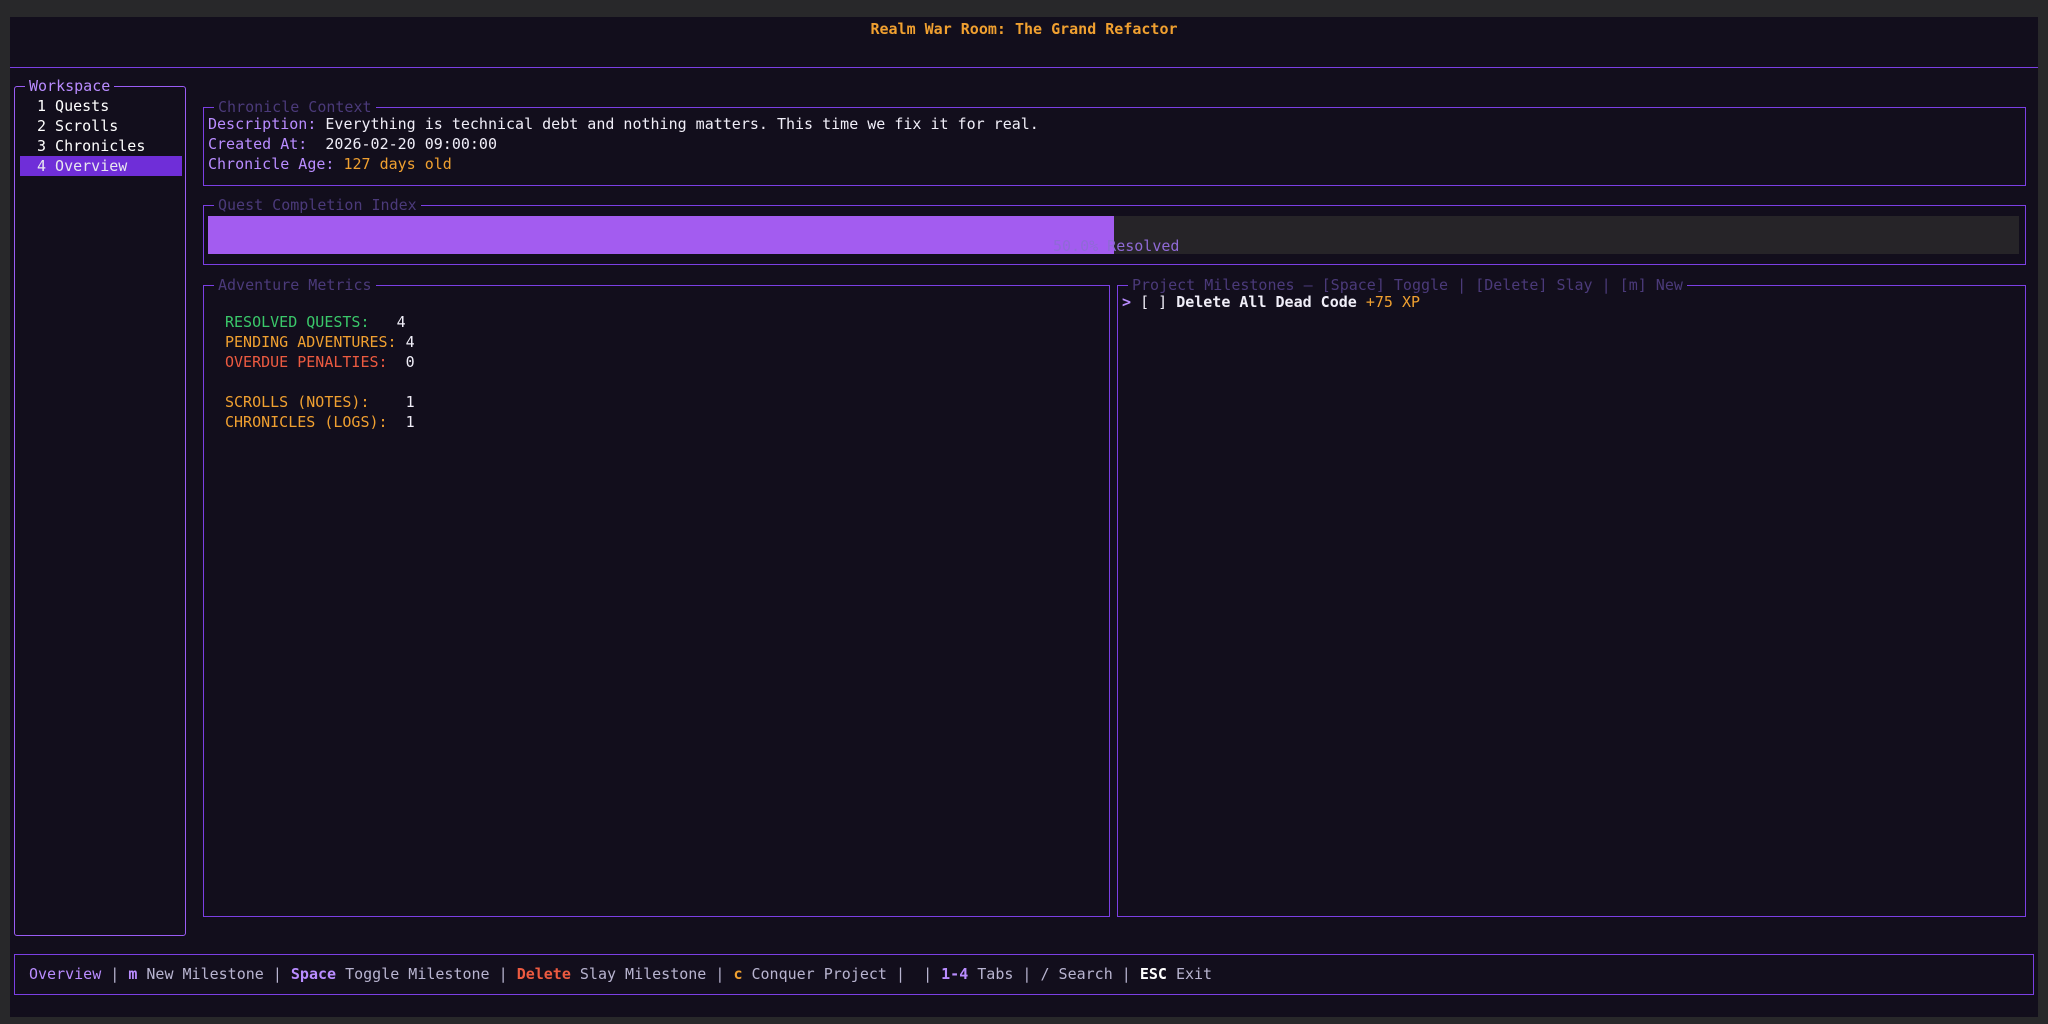 The height and width of the screenshot is (1024, 2048). I want to click on chronicles-label: CHRONICLES (LOGS):, so click(306, 422).